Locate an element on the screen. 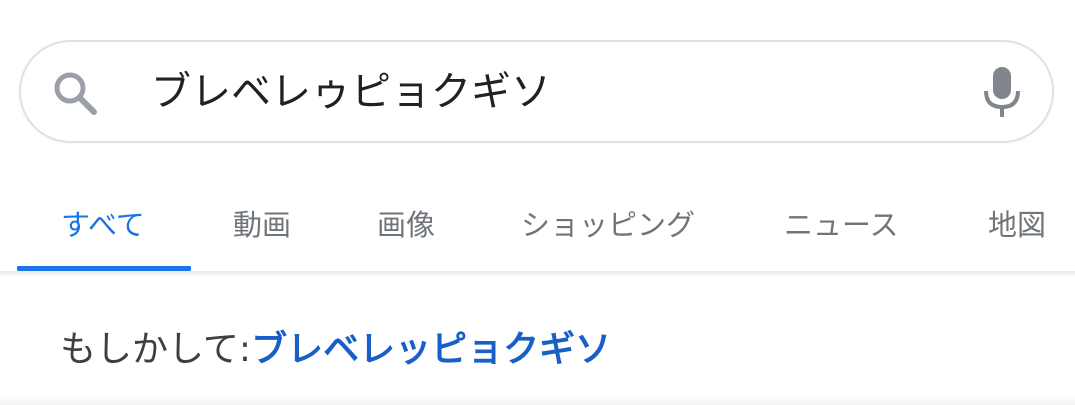  tab-shopping: ショッピング is located at coordinates (608, 223).